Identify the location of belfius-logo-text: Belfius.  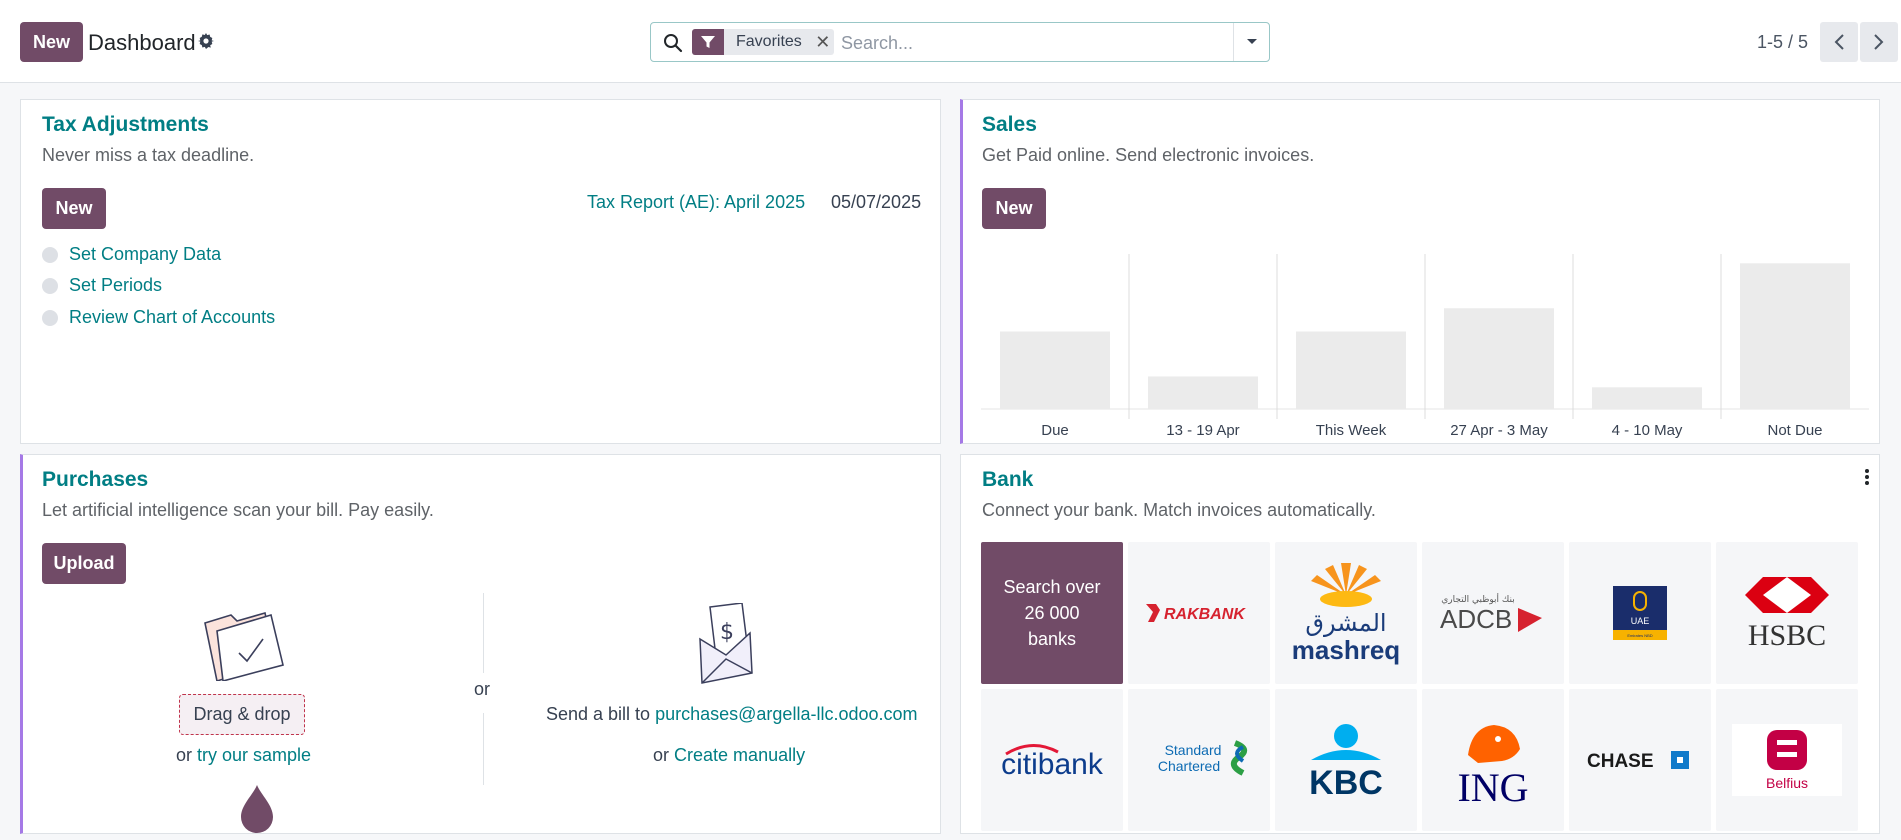
(1787, 783).